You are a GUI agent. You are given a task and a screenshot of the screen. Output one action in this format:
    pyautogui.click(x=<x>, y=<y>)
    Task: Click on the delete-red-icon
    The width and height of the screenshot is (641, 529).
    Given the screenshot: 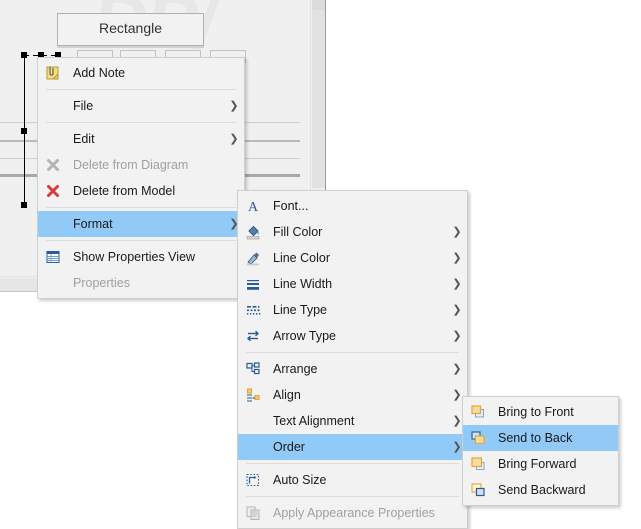 What is the action you would take?
    pyautogui.click(x=53, y=191)
    